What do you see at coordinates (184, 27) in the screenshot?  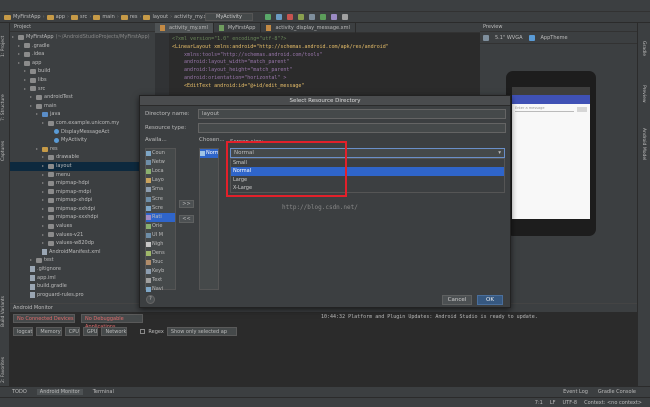 I see `tab-activity-my: activity_my.xml` at bounding box center [184, 27].